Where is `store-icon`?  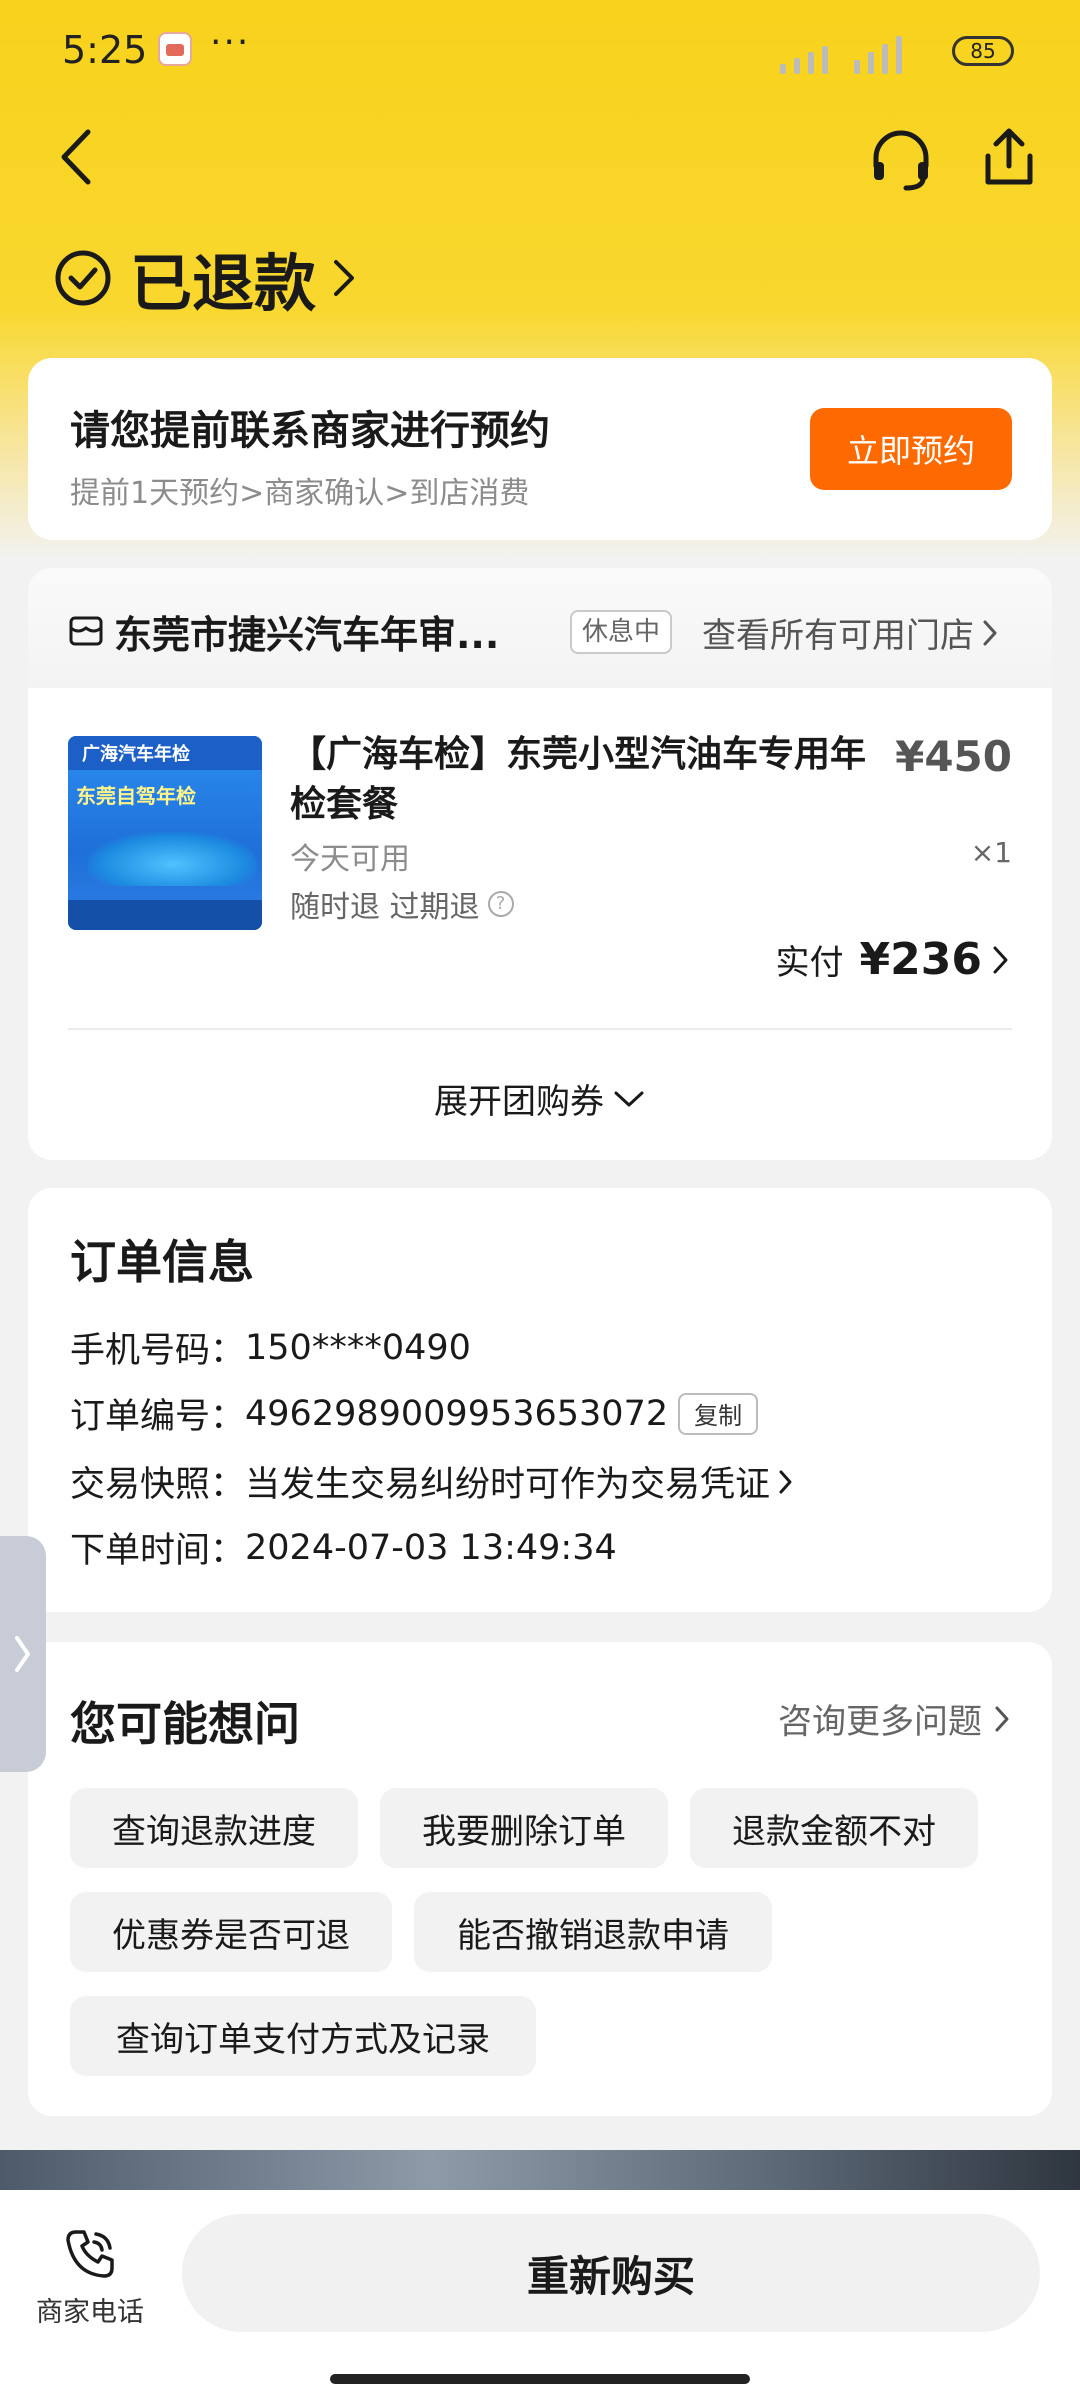 store-icon is located at coordinates (86, 631).